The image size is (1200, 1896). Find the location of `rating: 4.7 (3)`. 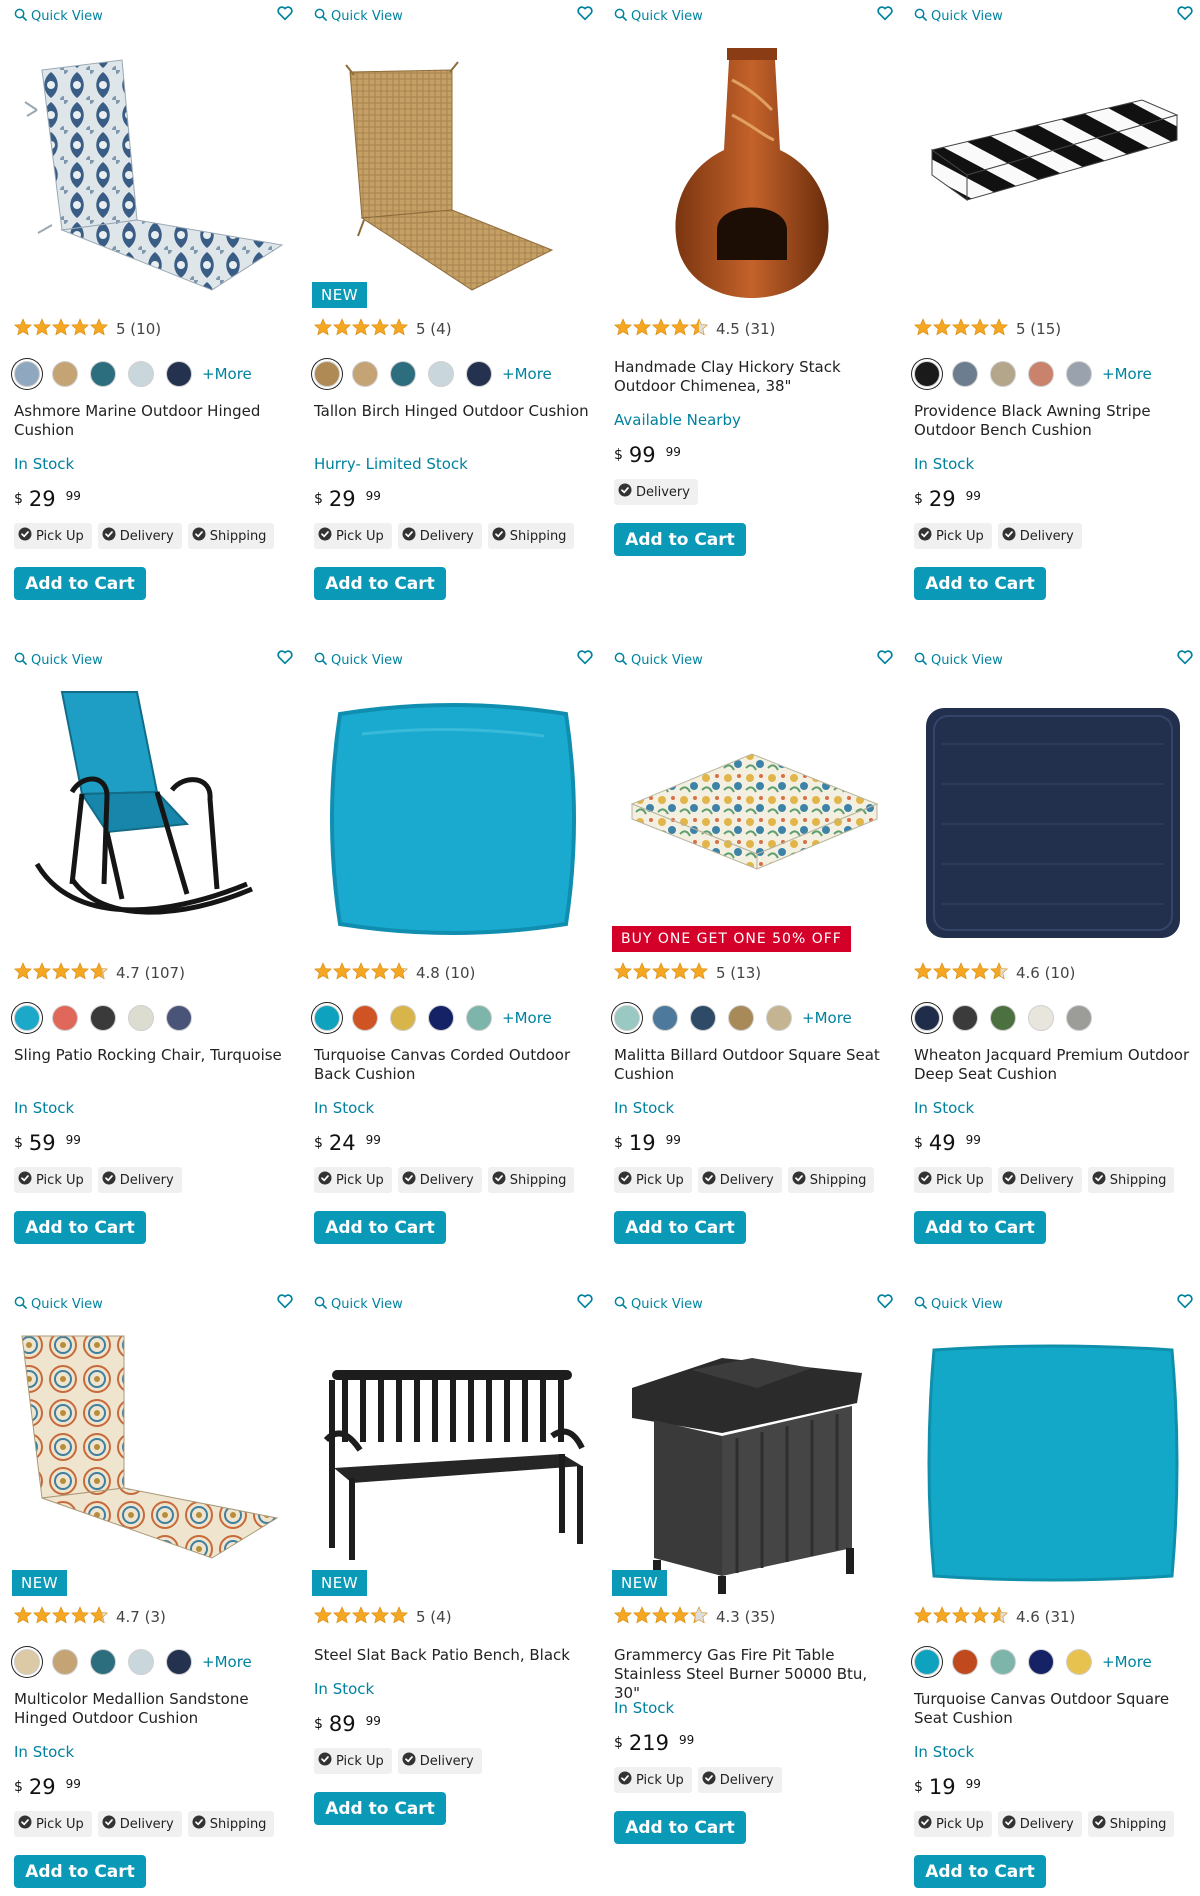

rating: 4.7 (3) is located at coordinates (89, 1617).